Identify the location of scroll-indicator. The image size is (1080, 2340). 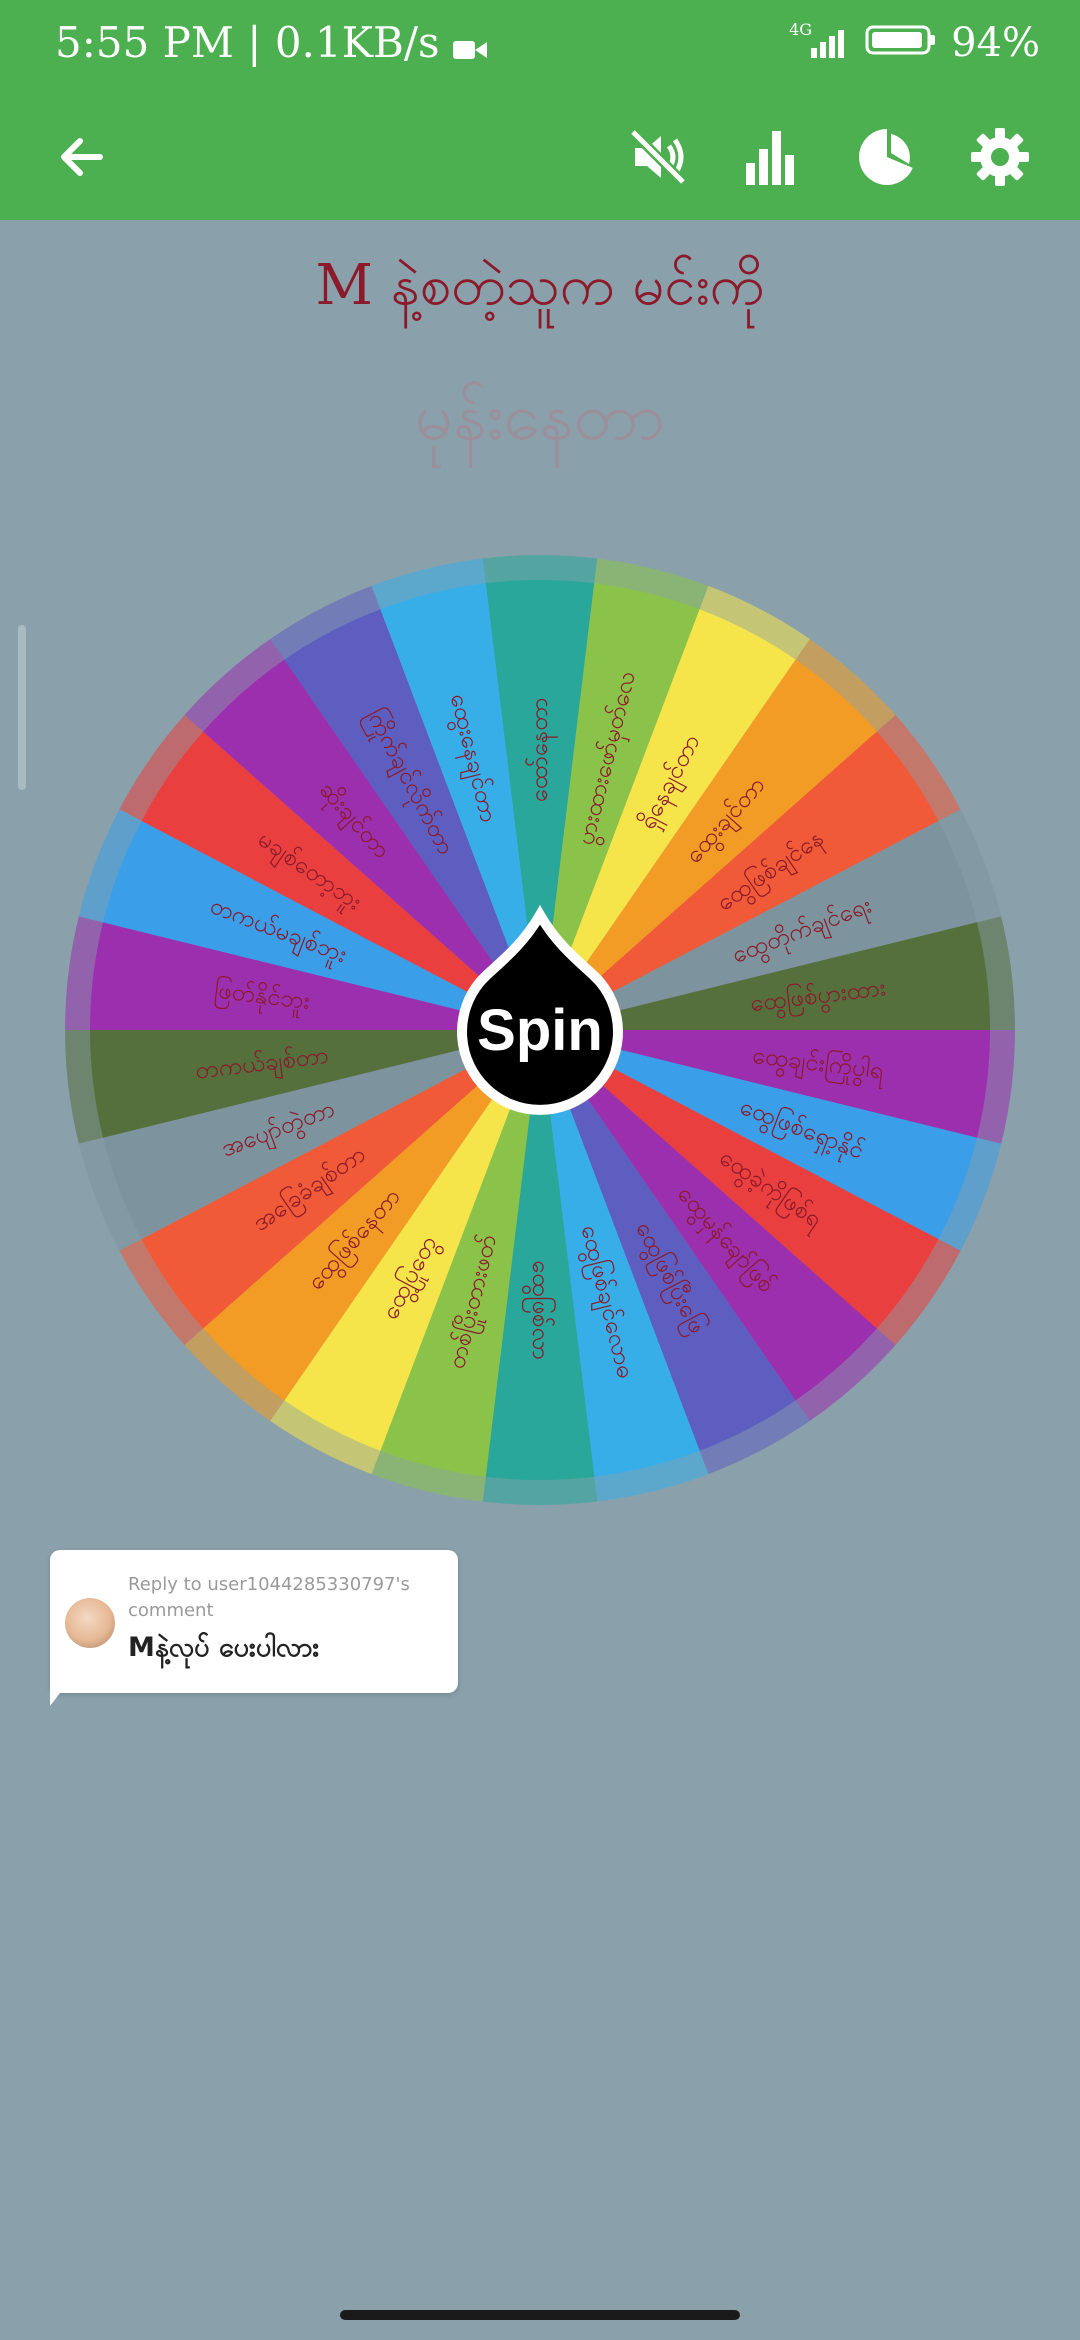
(22, 707).